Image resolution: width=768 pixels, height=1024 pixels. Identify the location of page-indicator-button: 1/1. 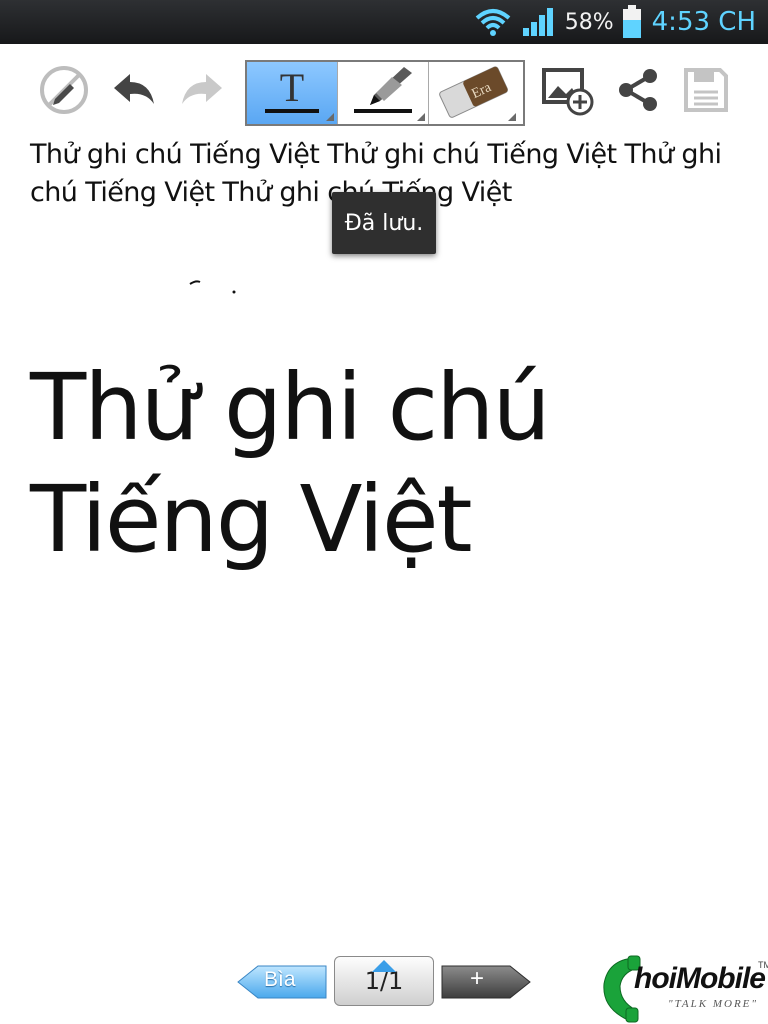
(384, 981).